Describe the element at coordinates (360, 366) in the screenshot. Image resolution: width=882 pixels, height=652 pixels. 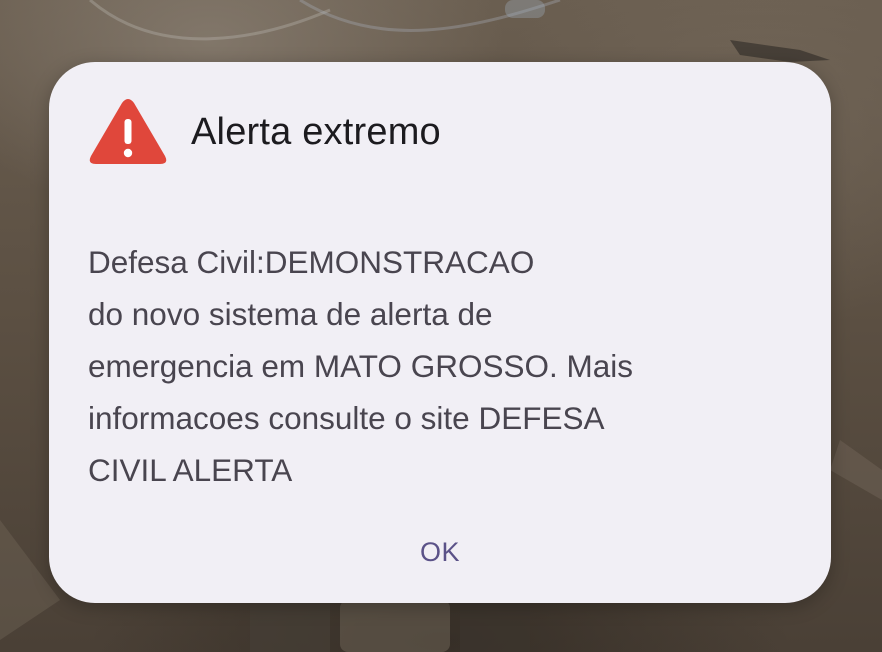
I see `alert-message-line: emergencia em MATO GROSSO. Mais` at that location.